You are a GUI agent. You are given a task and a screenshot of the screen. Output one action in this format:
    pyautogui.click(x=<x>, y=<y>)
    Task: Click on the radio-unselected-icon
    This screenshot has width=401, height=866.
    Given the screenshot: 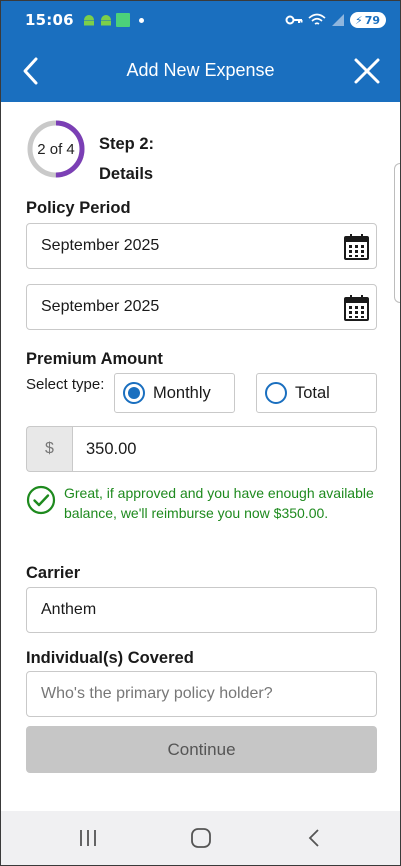 What is the action you would take?
    pyautogui.click(x=276, y=393)
    